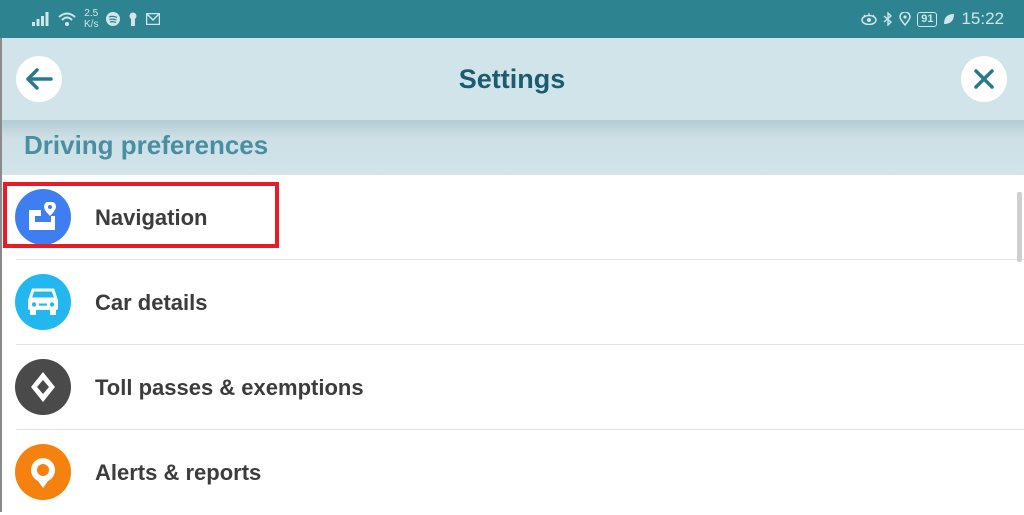  I want to click on diamond-icon, so click(43, 387).